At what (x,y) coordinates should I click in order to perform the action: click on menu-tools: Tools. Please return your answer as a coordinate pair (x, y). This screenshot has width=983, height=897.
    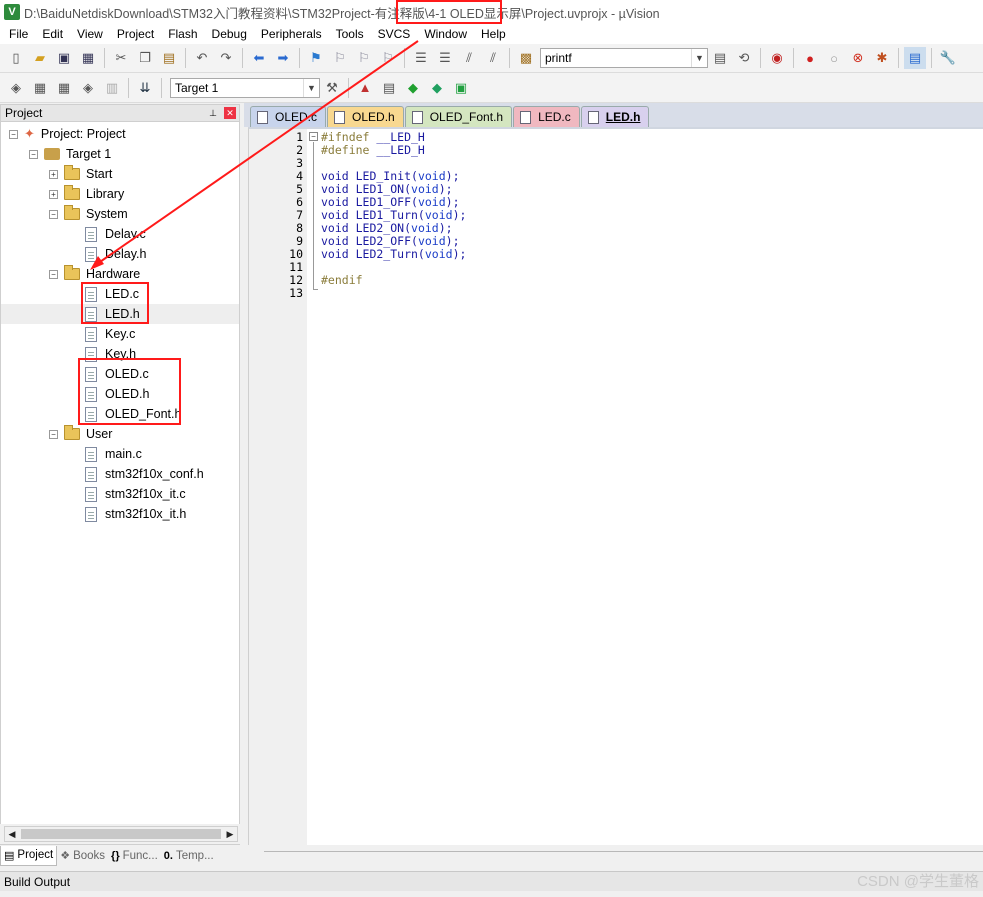
    Looking at the image, I should click on (350, 34).